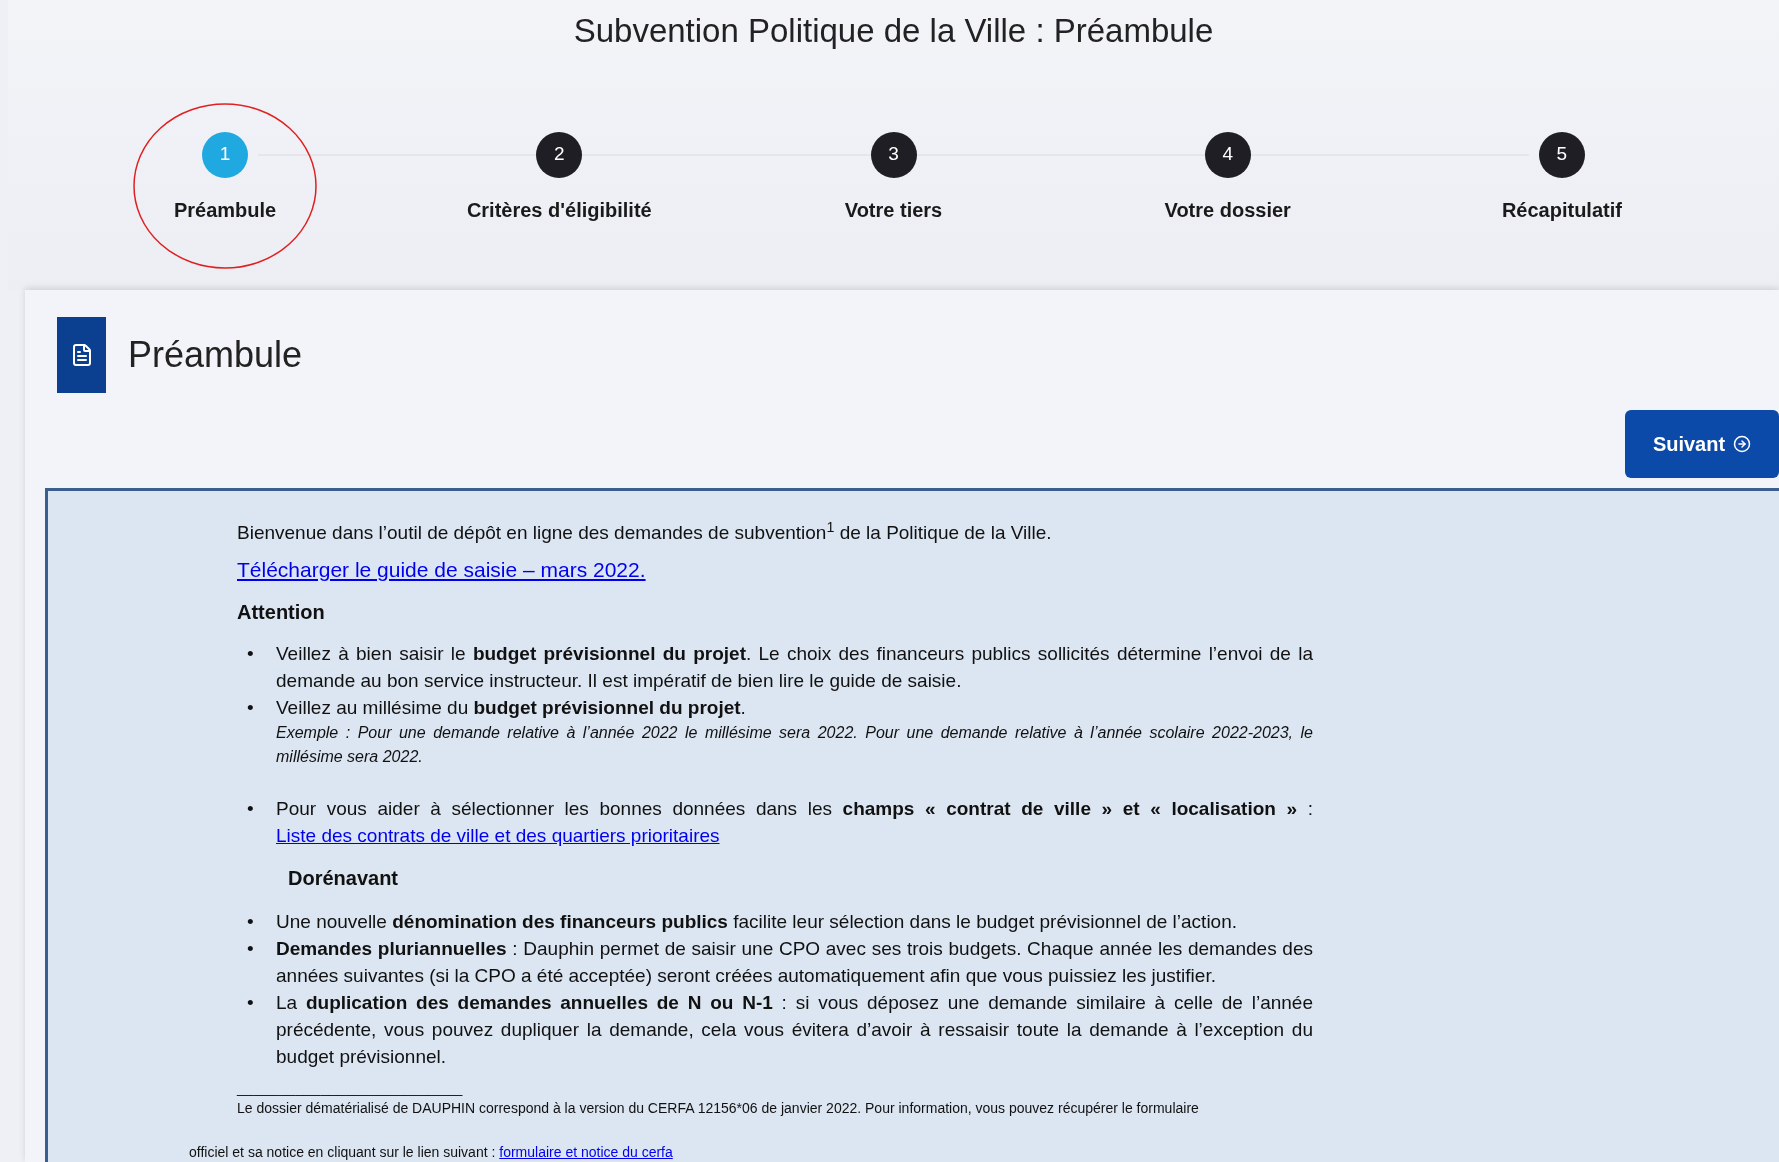 Image resolution: width=1779 pixels, height=1162 pixels. I want to click on step-label: Récapitulatif, so click(1561, 209).